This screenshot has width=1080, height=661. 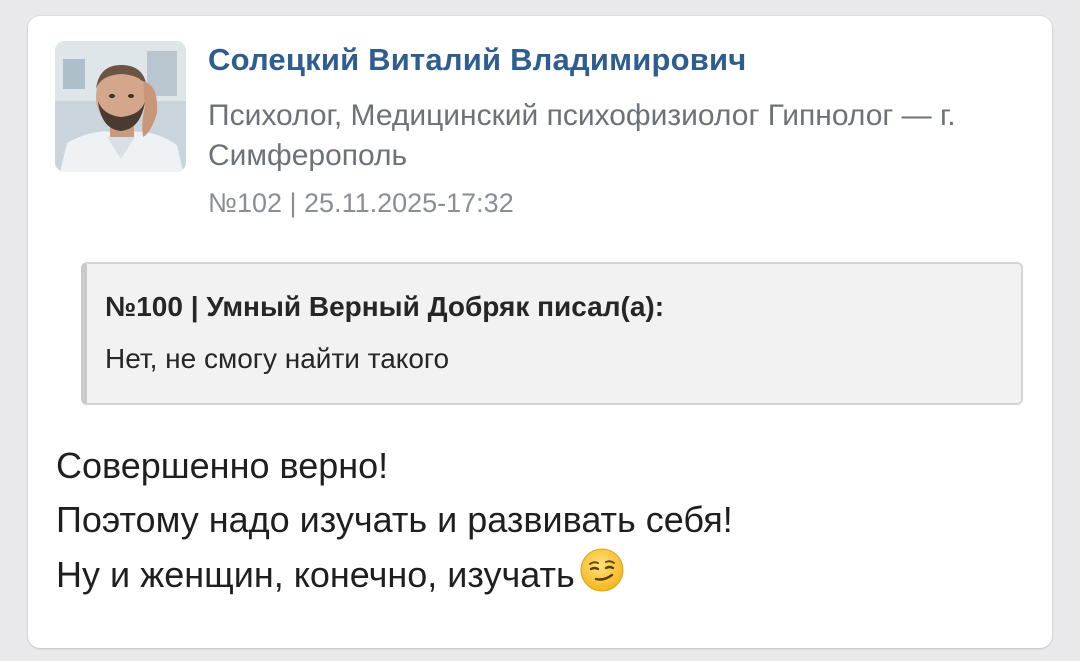 I want to click on smirking-face-emoji-icon, so click(x=602, y=577).